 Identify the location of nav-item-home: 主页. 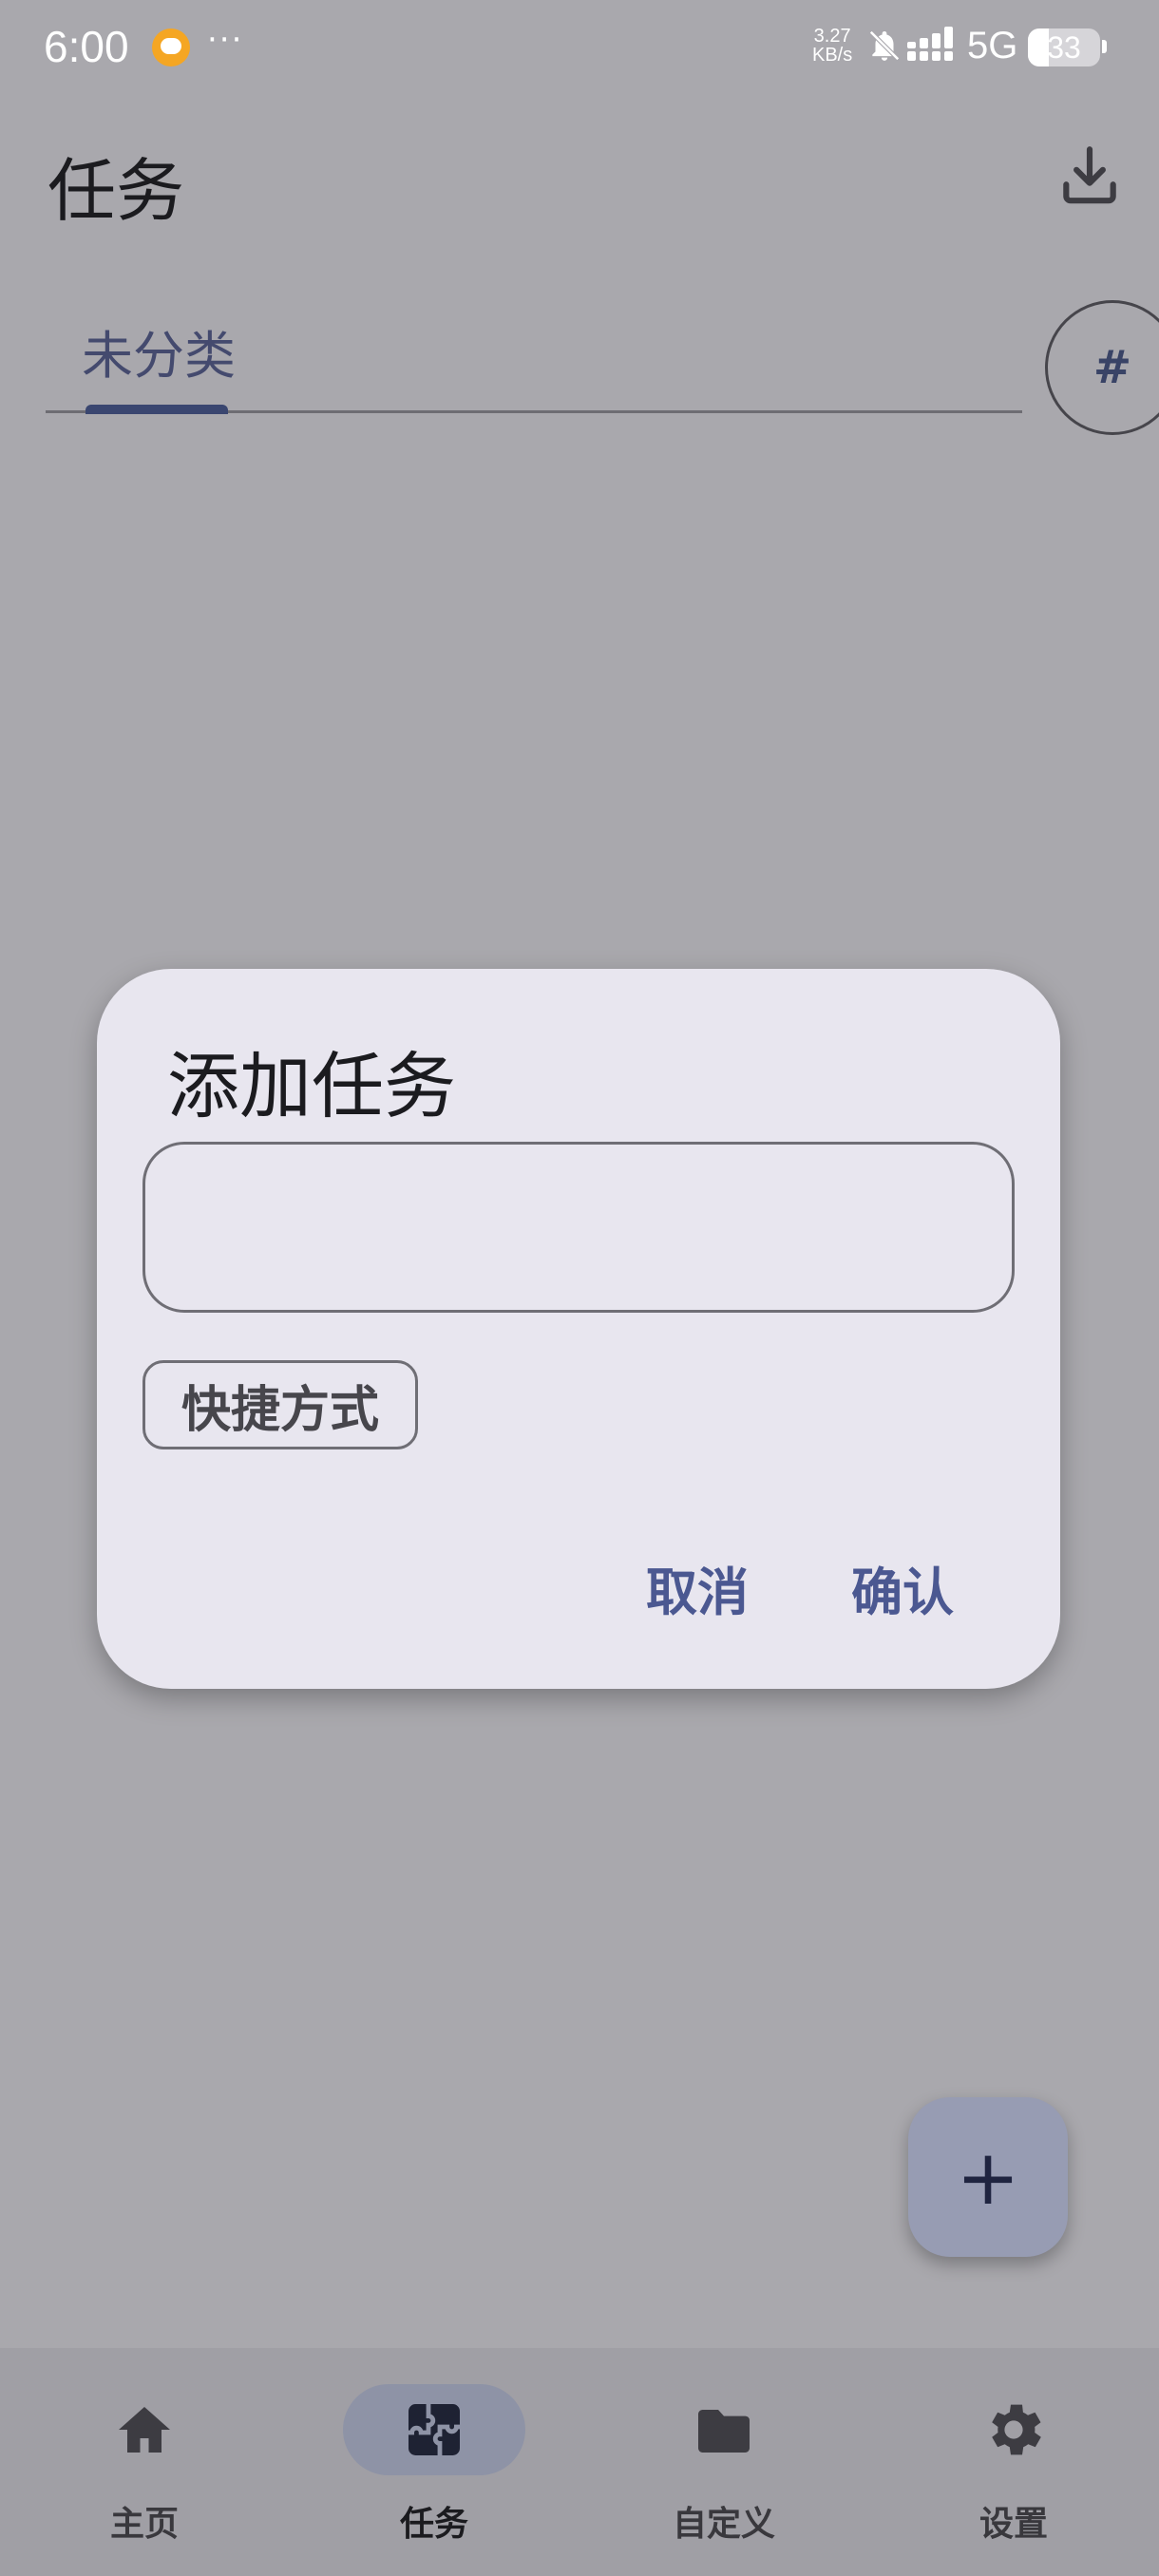
(144, 2465).